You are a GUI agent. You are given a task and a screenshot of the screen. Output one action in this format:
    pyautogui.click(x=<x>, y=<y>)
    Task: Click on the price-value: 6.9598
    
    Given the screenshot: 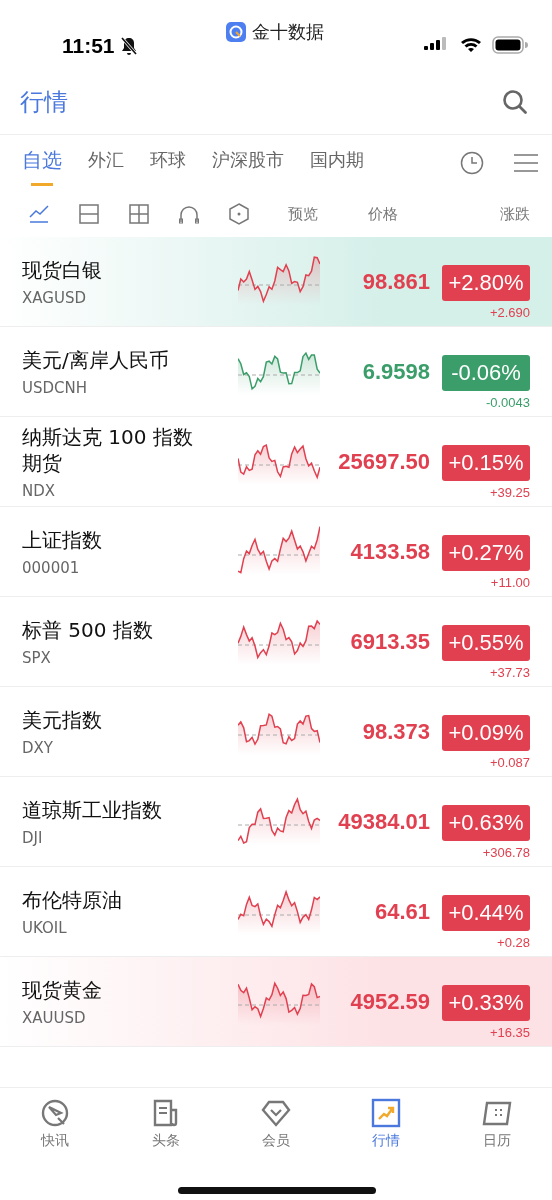 What is the action you would take?
    pyautogui.click(x=395, y=371)
    